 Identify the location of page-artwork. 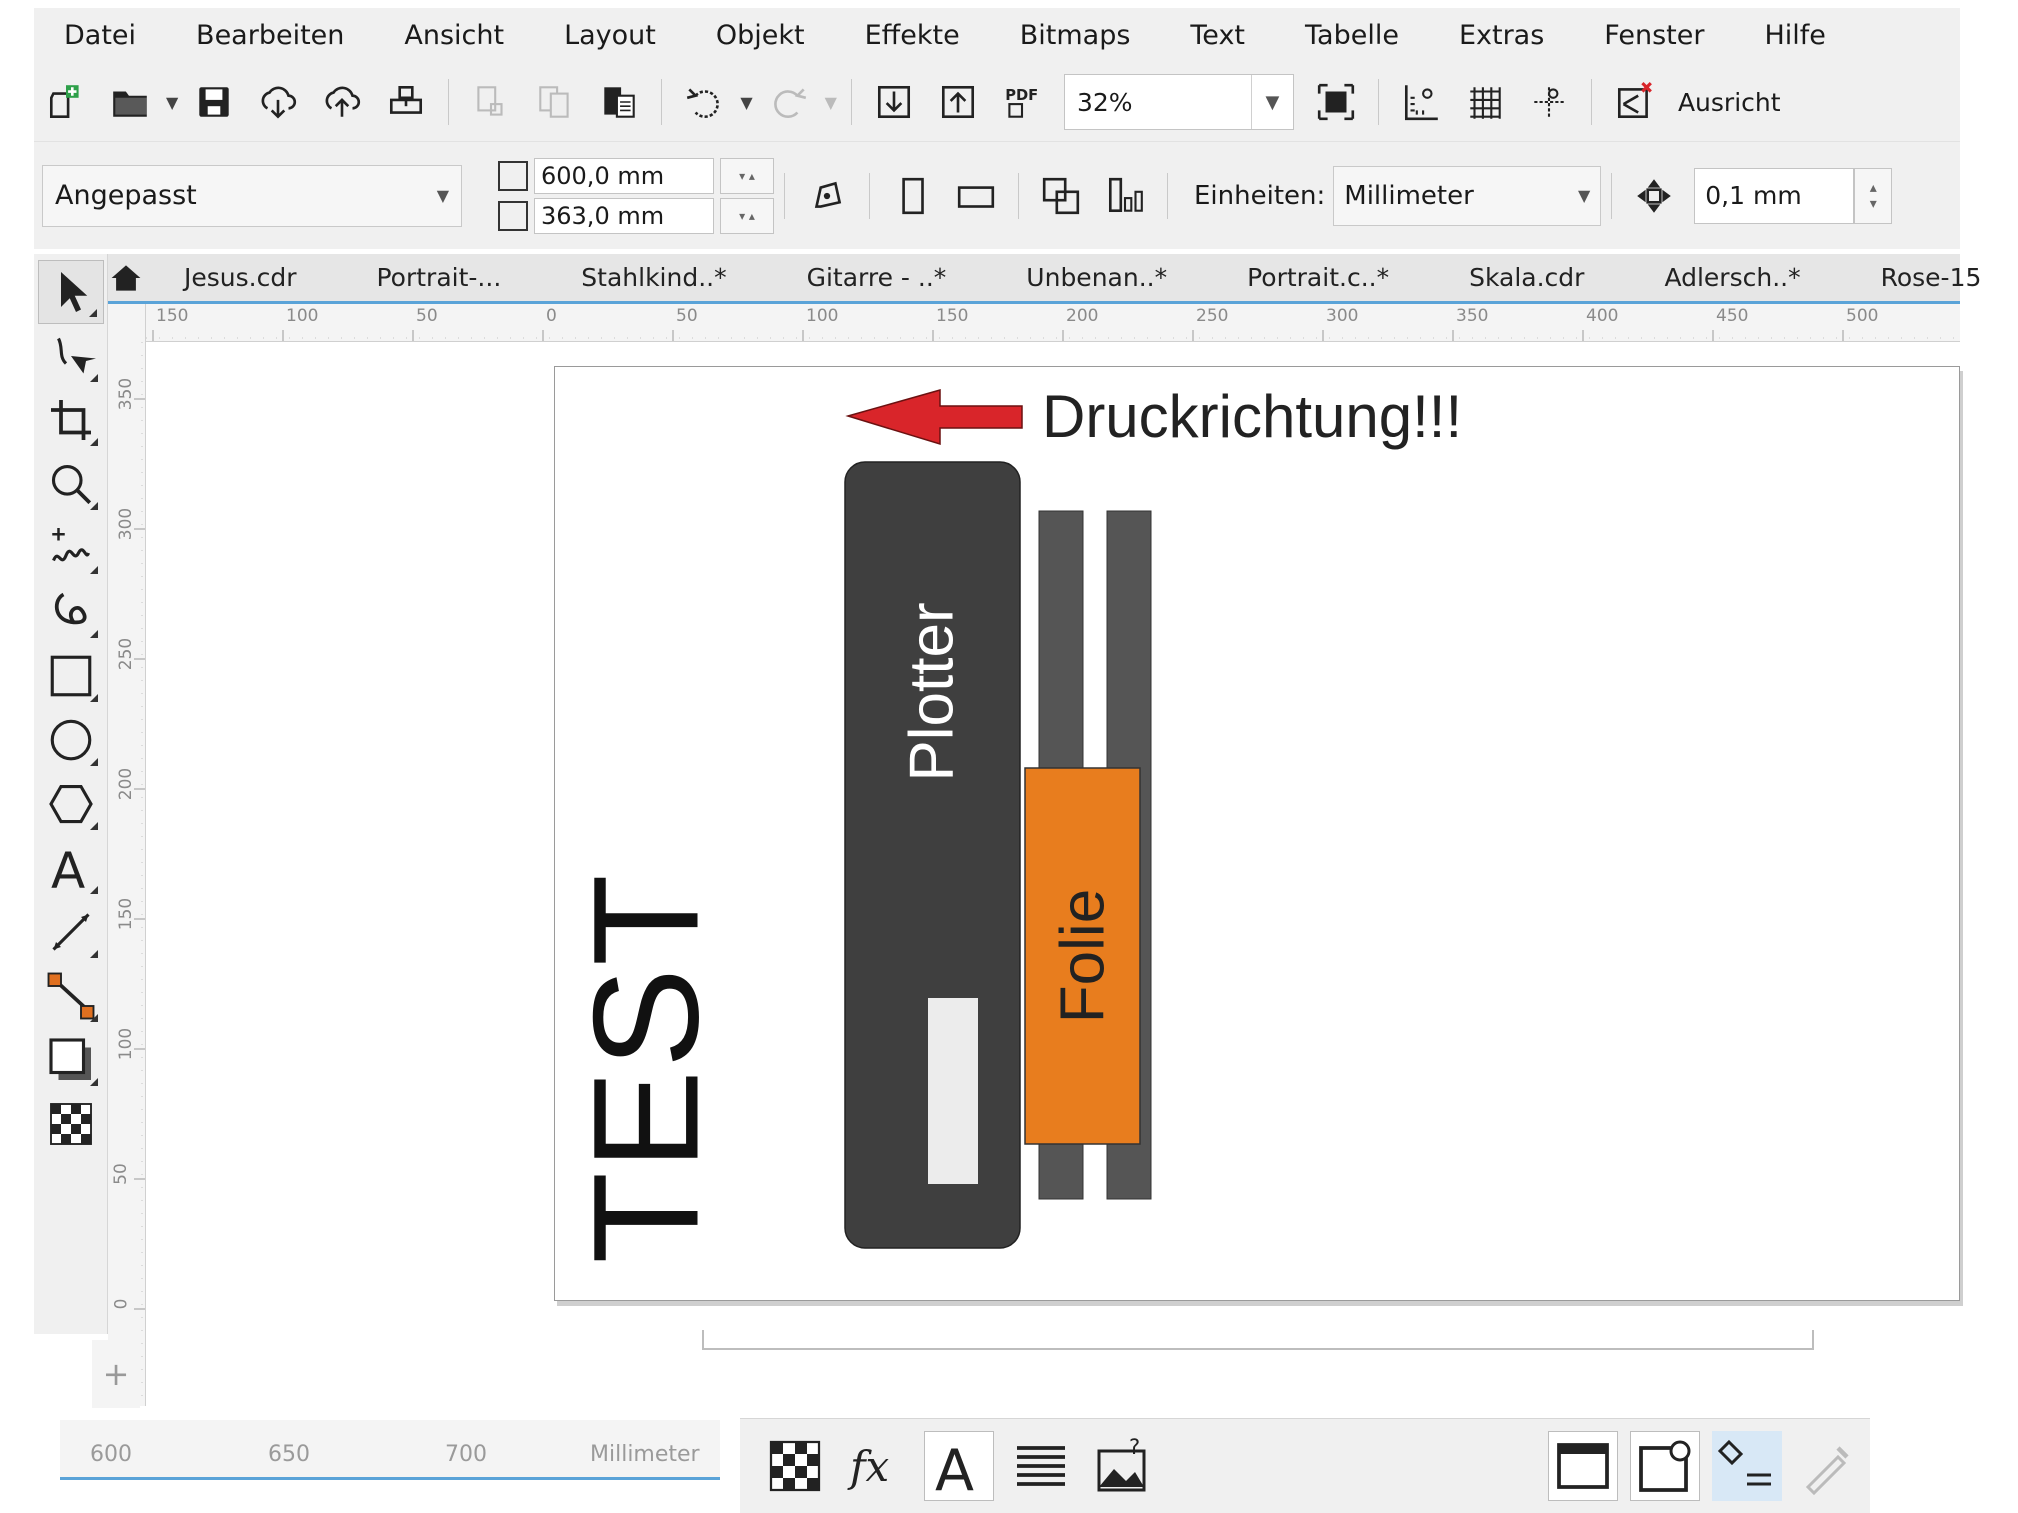
(998, 819).